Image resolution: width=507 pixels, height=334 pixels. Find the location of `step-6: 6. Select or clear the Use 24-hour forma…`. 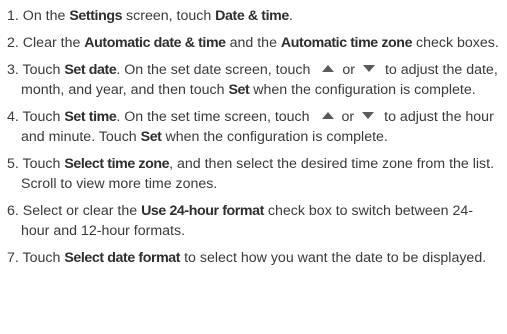

step-6: 6. Select or clear the Use 24-hour forma… is located at coordinates (240, 221).